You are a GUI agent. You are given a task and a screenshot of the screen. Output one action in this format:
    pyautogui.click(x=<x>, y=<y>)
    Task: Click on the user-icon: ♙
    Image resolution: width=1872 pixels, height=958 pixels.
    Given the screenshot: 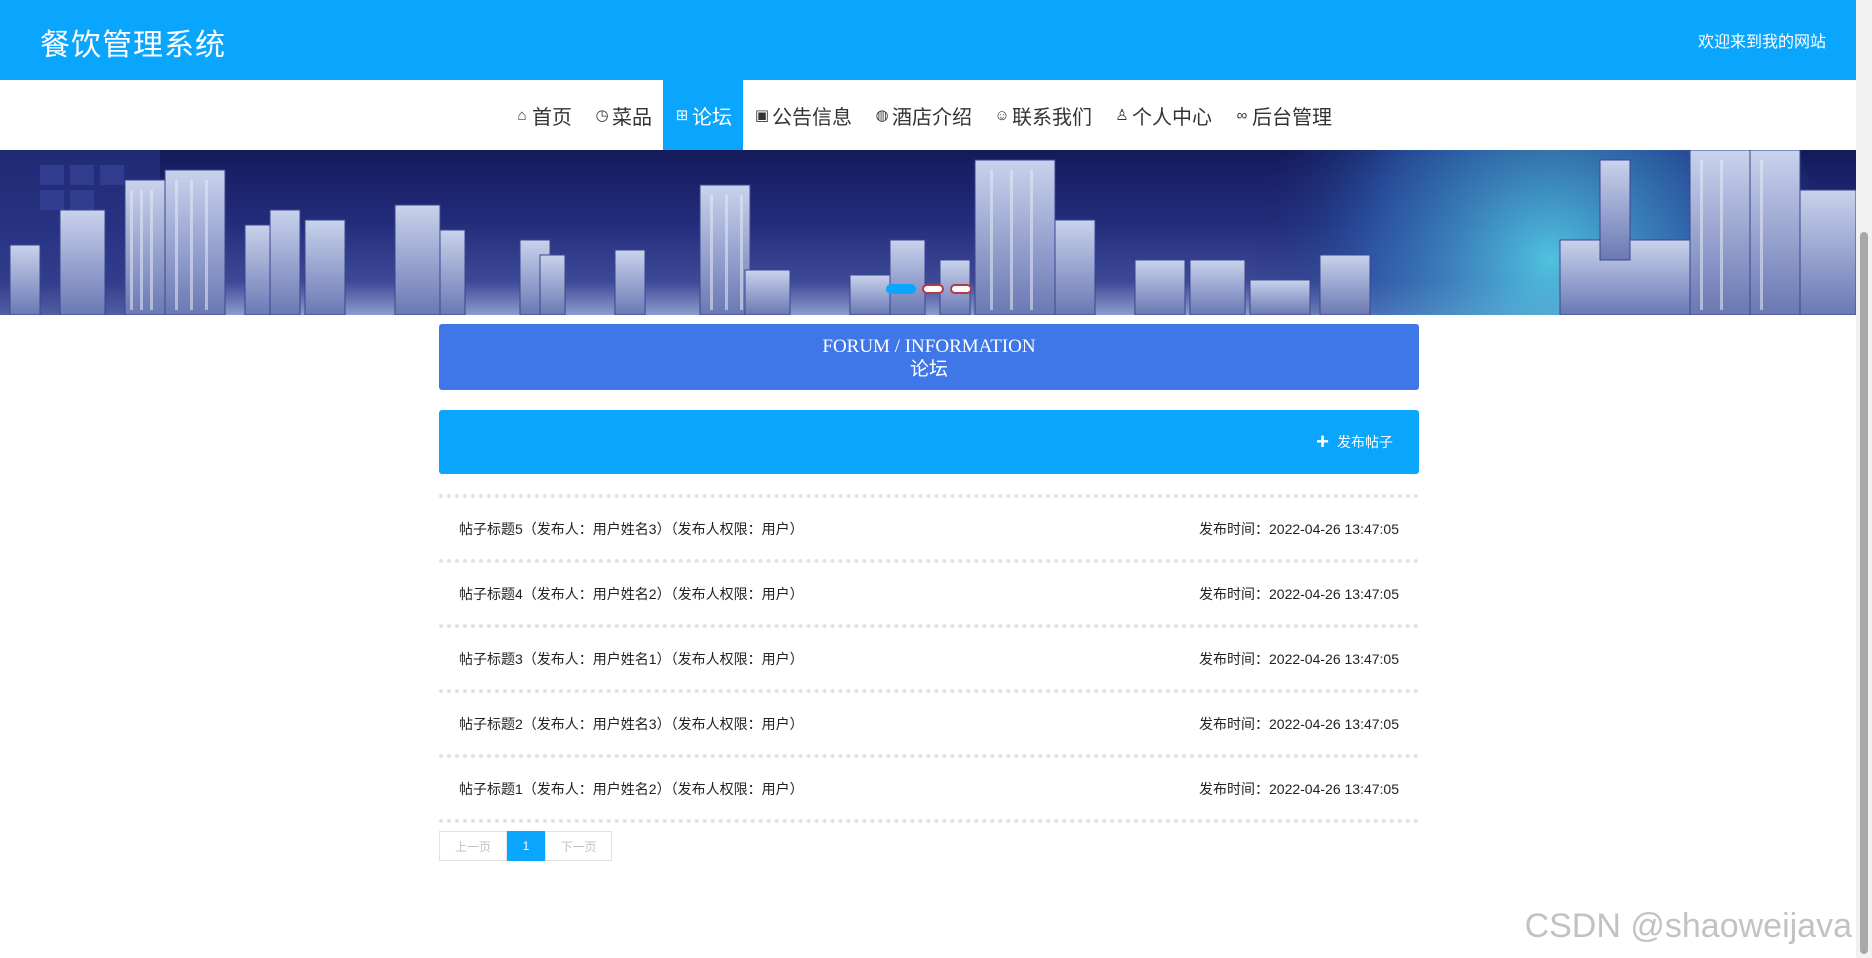 What is the action you would take?
    pyautogui.click(x=1122, y=115)
    